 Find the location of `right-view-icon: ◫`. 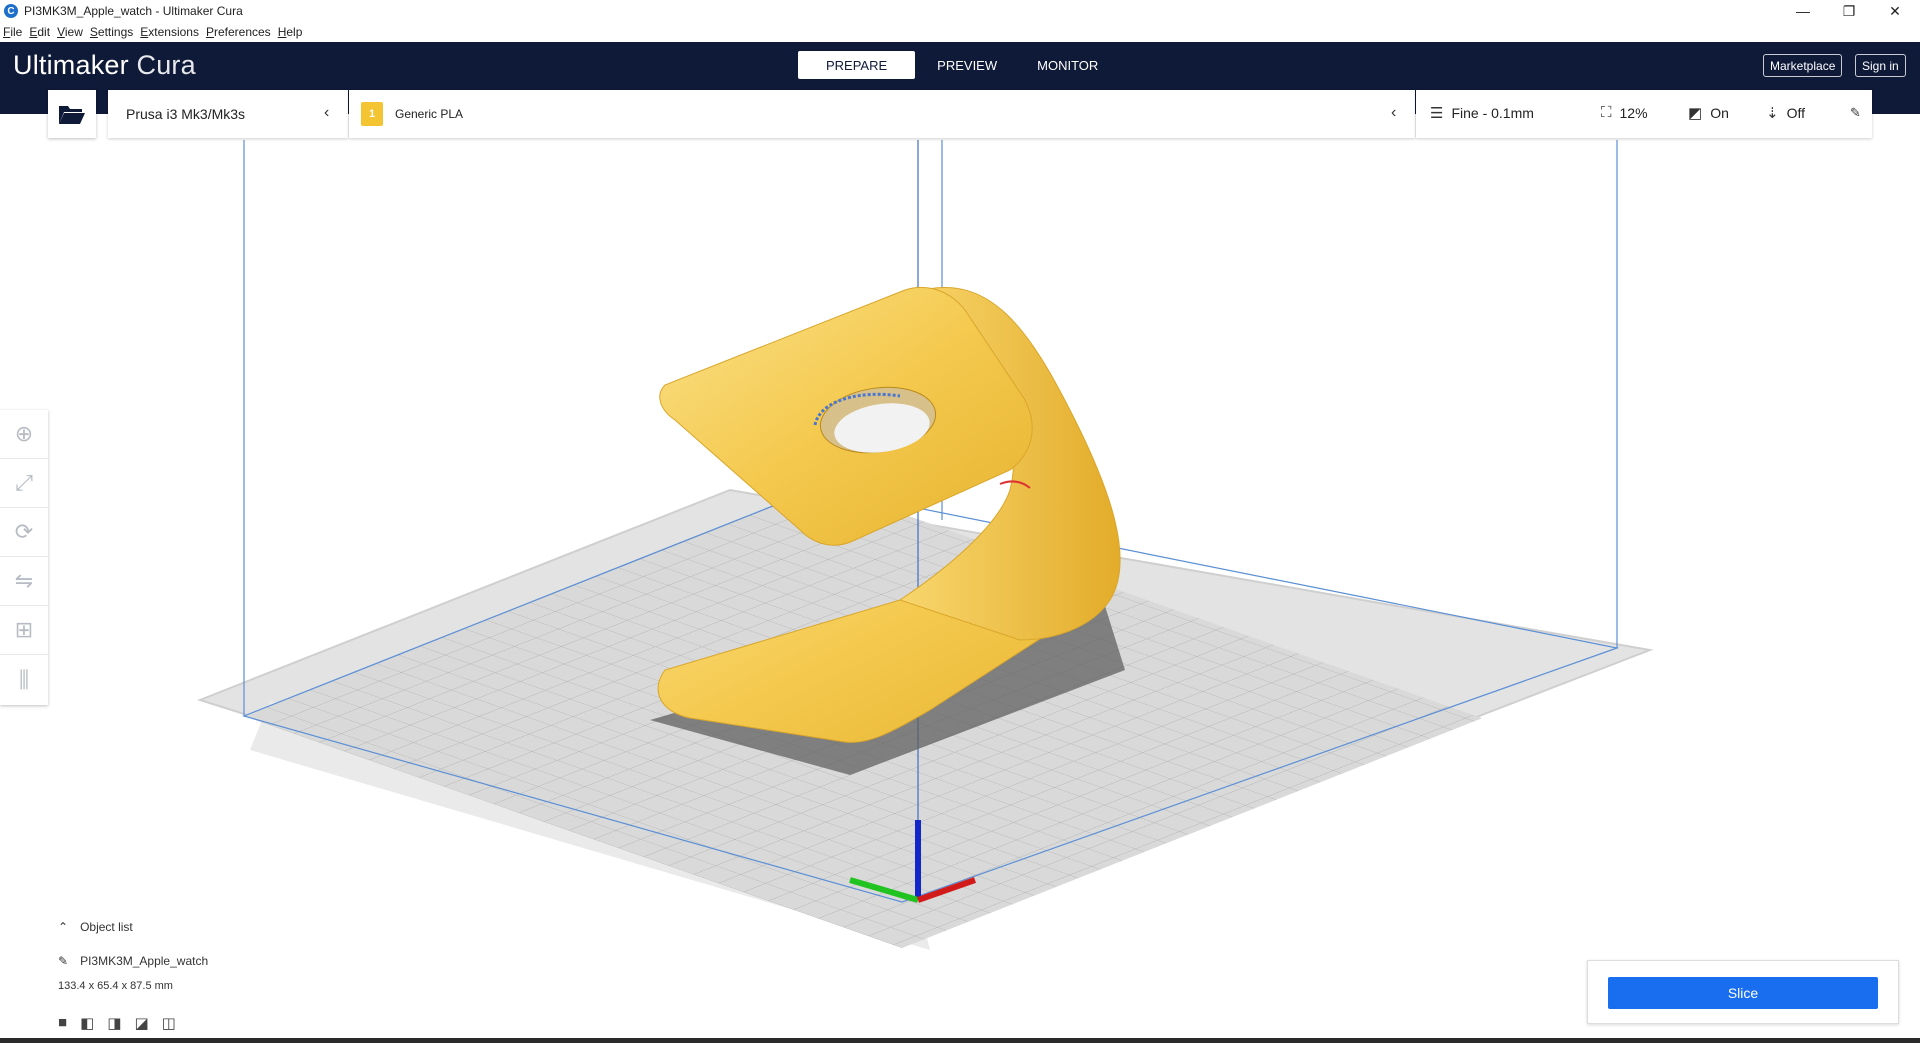

right-view-icon: ◫ is located at coordinates (169, 1023).